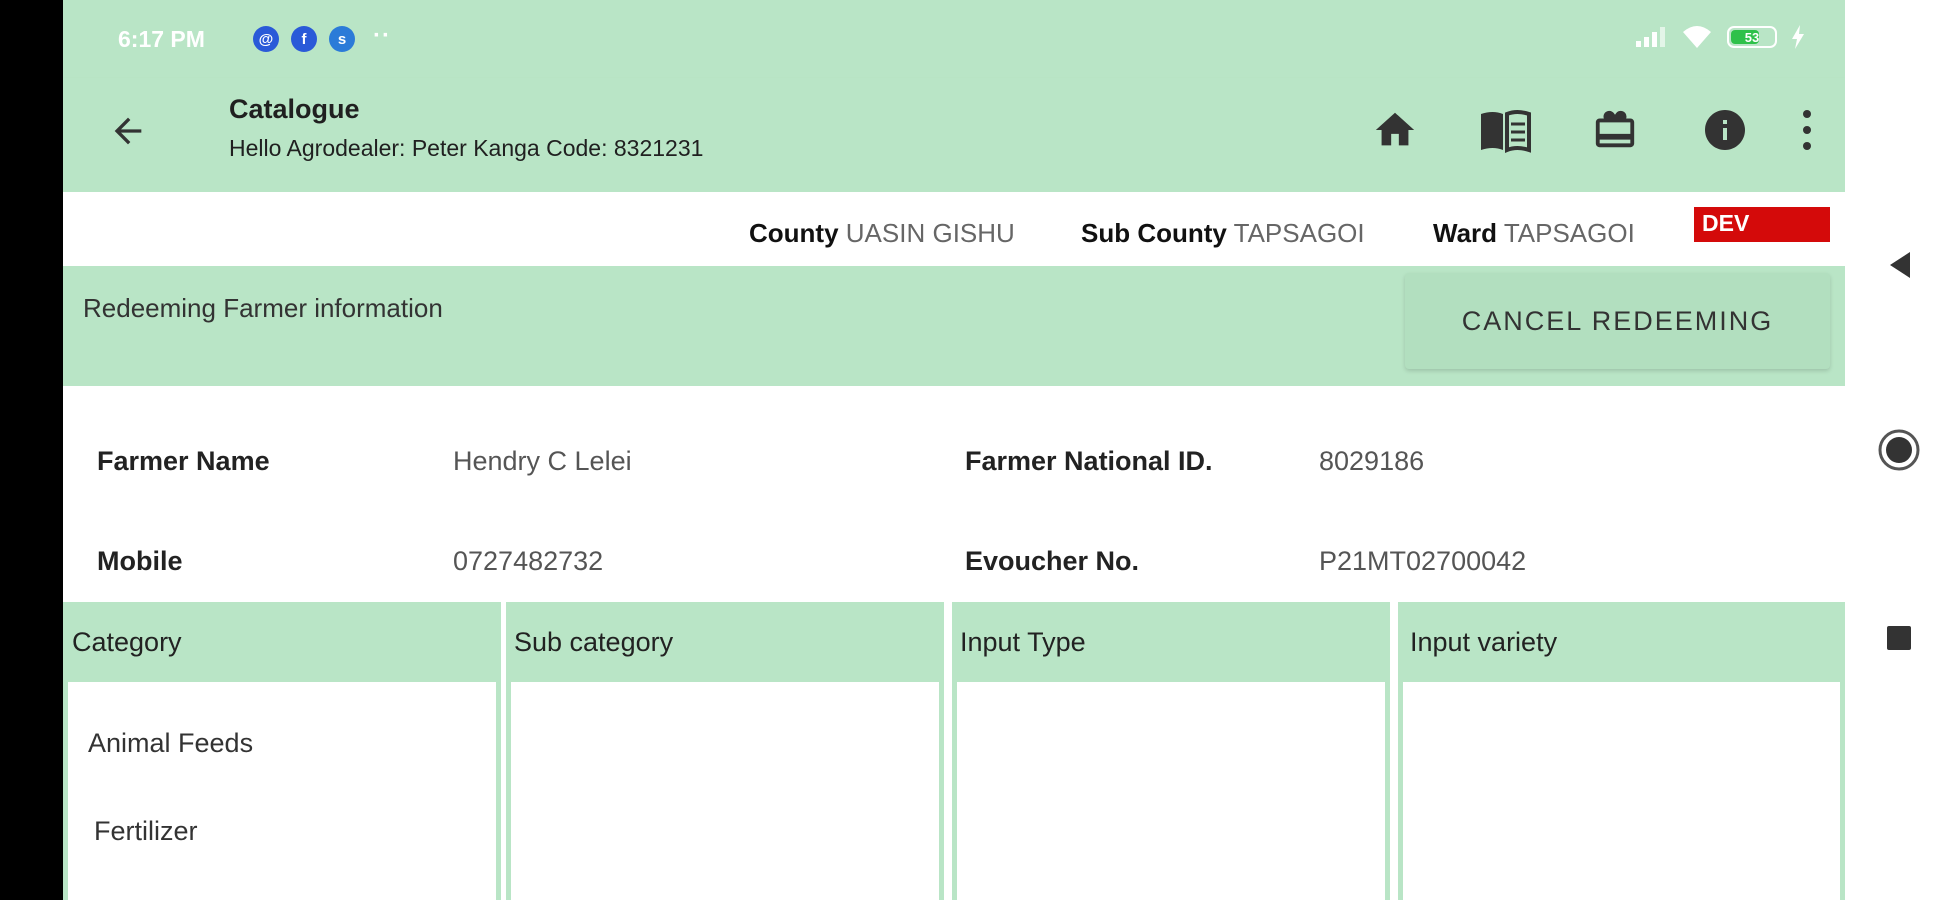 The height and width of the screenshot is (900, 1953). What do you see at coordinates (1089, 461) in the screenshot?
I see `farmer-id-label: Farmer National ID.` at bounding box center [1089, 461].